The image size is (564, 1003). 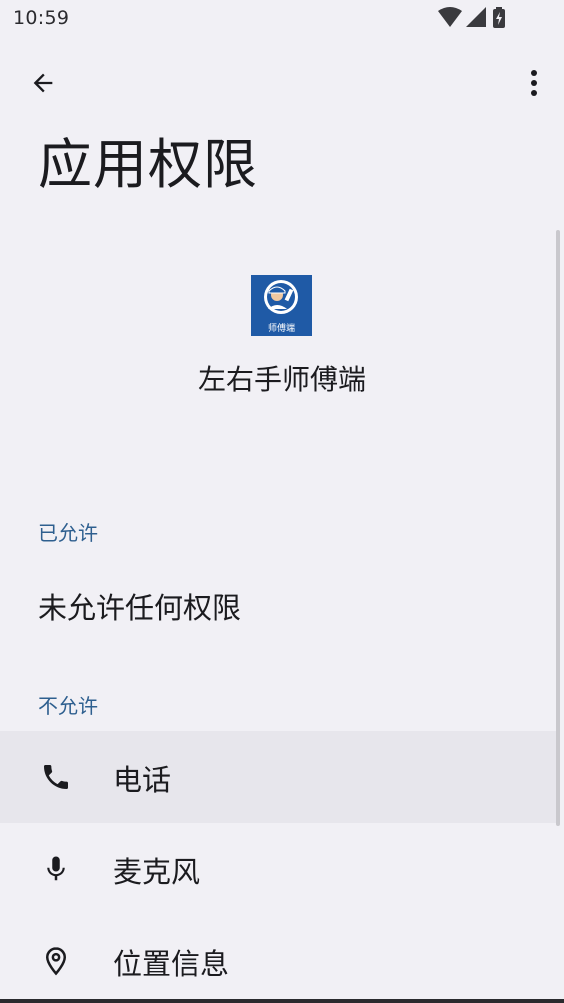 I want to click on app-name: 左右手师傅端, so click(x=281, y=379).